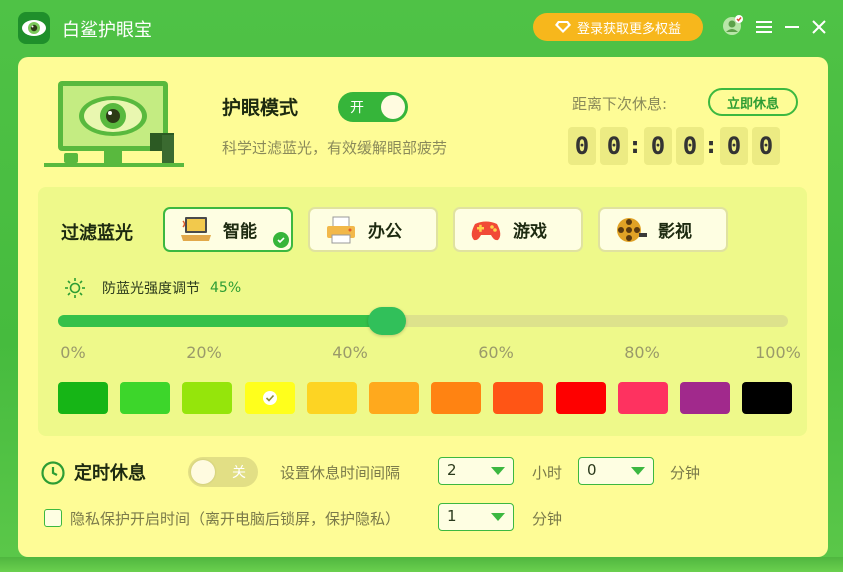  I want to click on eye-mode-toggle: 开, so click(373, 107).